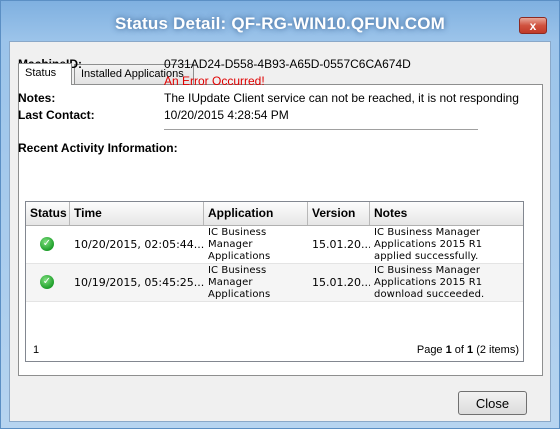  I want to click on notes-label: Notes:, so click(37, 98).